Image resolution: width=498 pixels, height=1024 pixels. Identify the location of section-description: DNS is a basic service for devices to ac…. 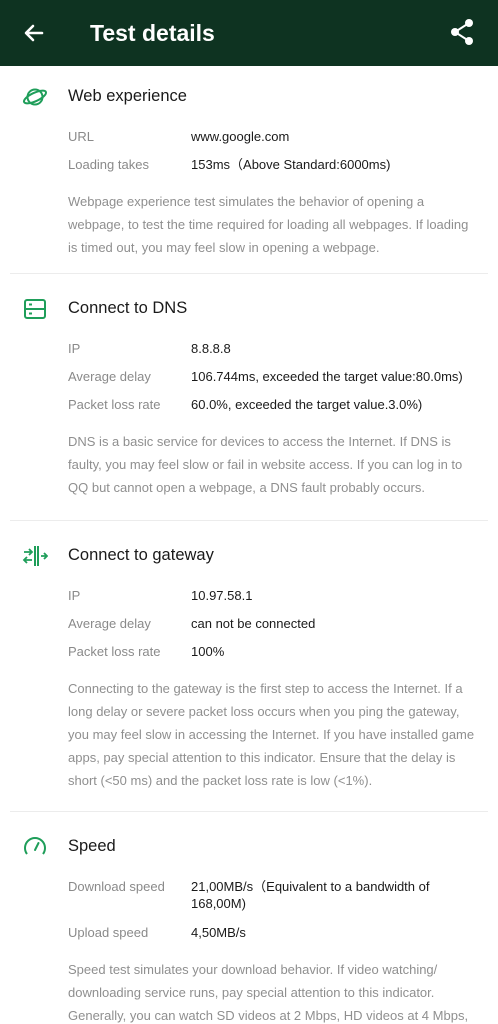
(265, 464).